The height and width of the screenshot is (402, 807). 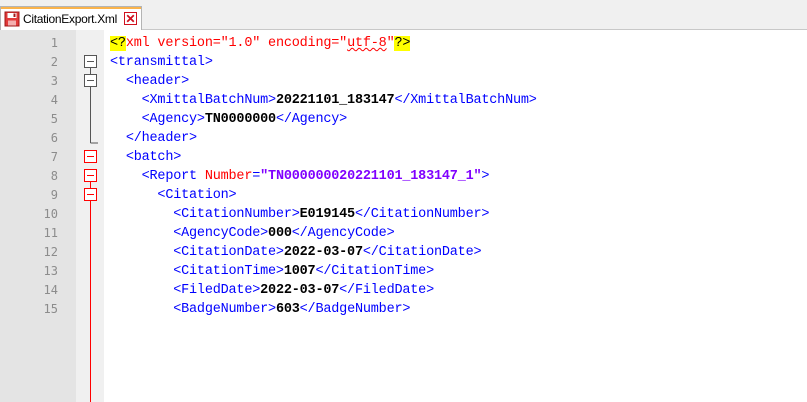 I want to click on element-text: TN0000000, so click(x=240, y=119).